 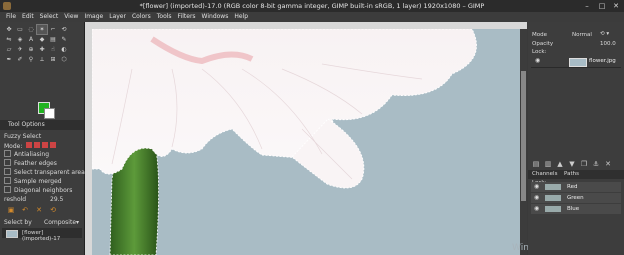 What do you see at coordinates (64, 49) in the screenshot?
I see `dodge-tool-icon: ◐` at bounding box center [64, 49].